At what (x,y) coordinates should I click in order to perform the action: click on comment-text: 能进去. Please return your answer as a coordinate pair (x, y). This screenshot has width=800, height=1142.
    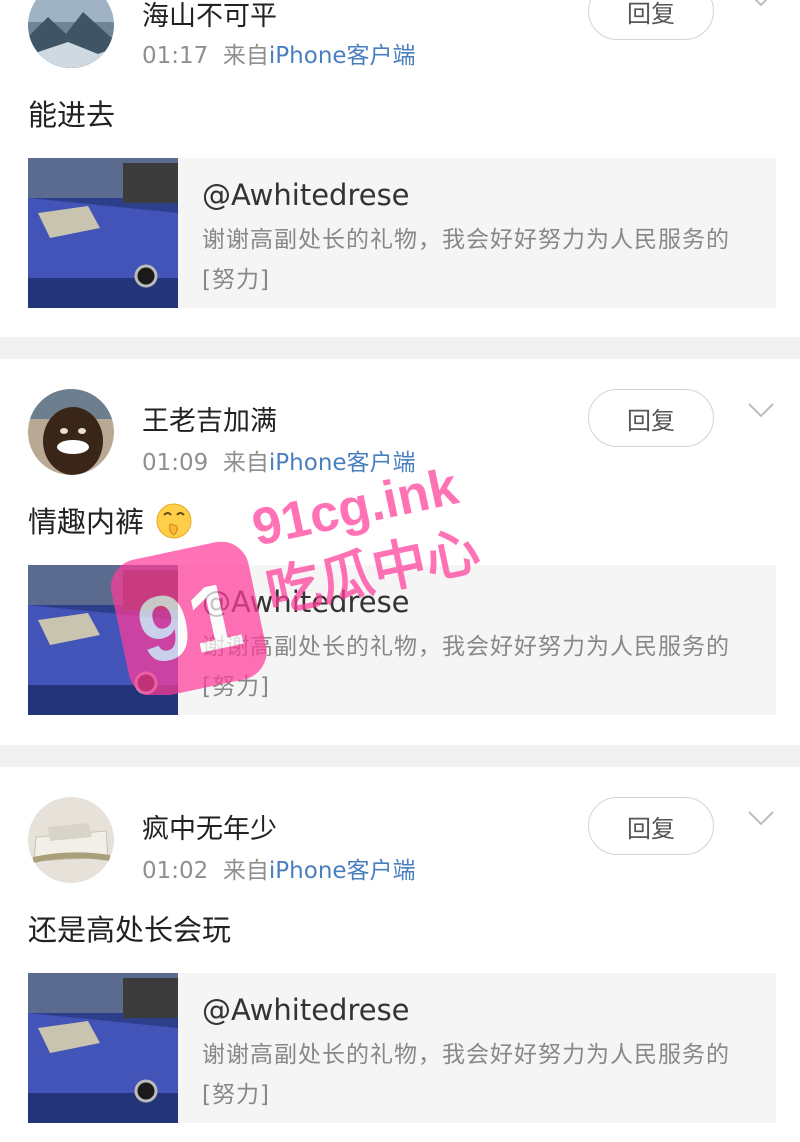
    Looking at the image, I should click on (72, 115).